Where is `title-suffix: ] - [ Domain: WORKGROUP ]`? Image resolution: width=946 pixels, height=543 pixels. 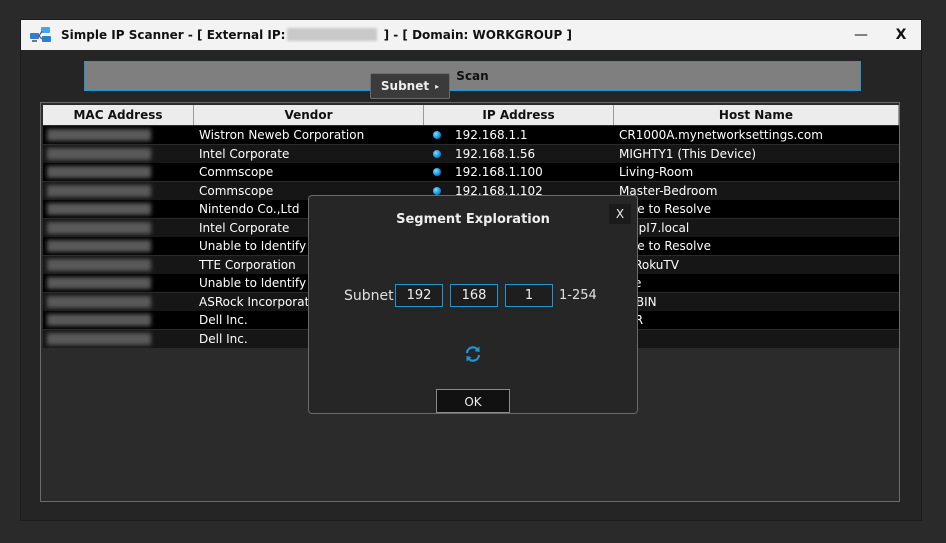
title-suffix: ] - [ Domain: WORKGROUP ] is located at coordinates (476, 35).